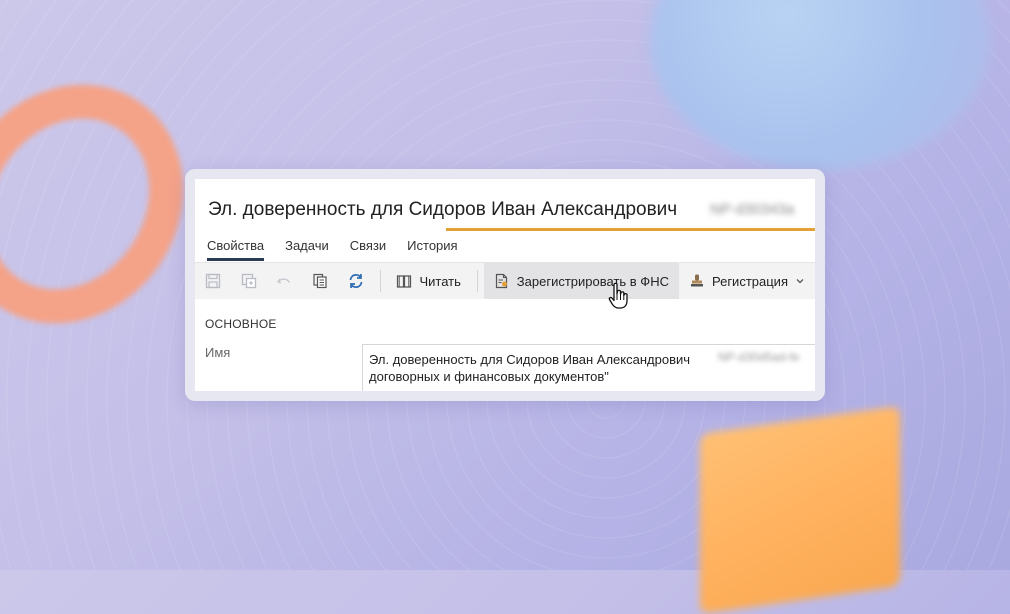 The height and width of the screenshot is (614, 1010). What do you see at coordinates (343, 248) in the screenshot?
I see `tab-bar: Свойства Задачи Связи История` at bounding box center [343, 248].